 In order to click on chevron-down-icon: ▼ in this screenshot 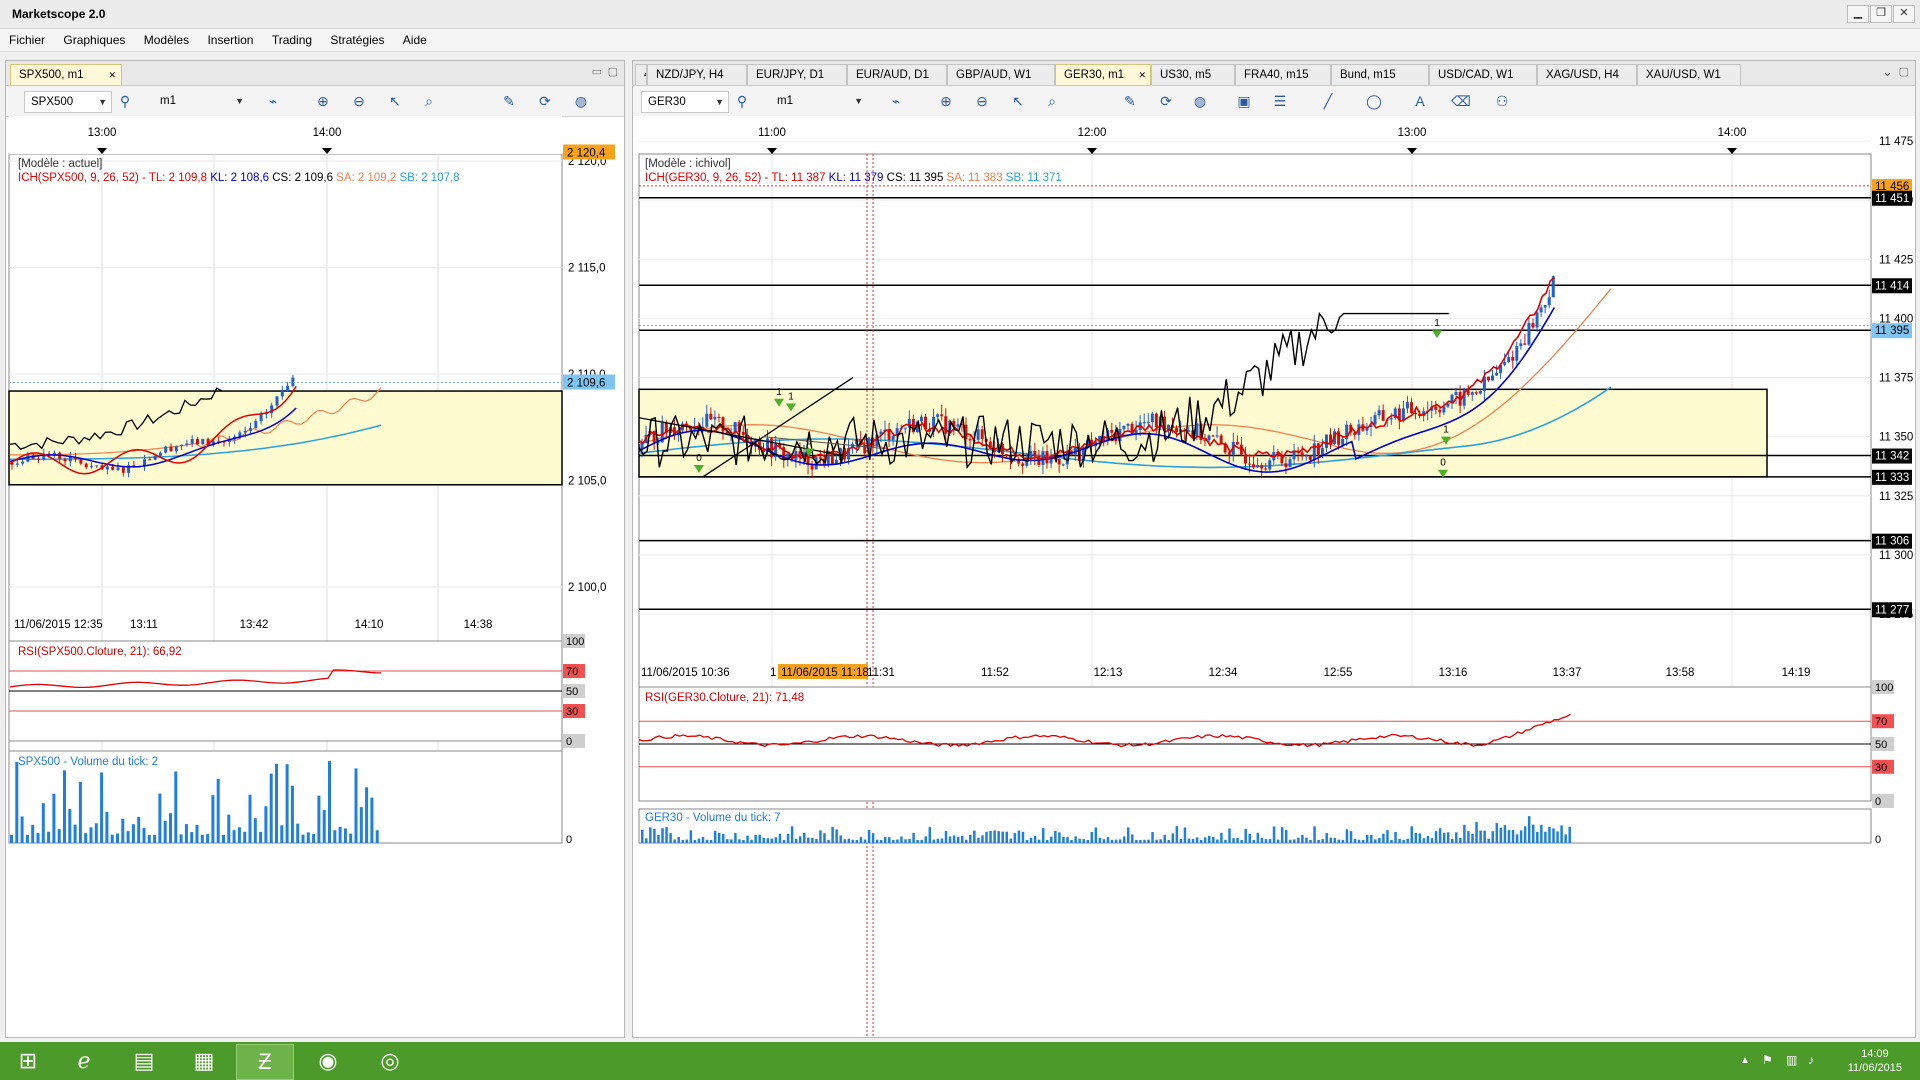, I will do `click(102, 102)`.